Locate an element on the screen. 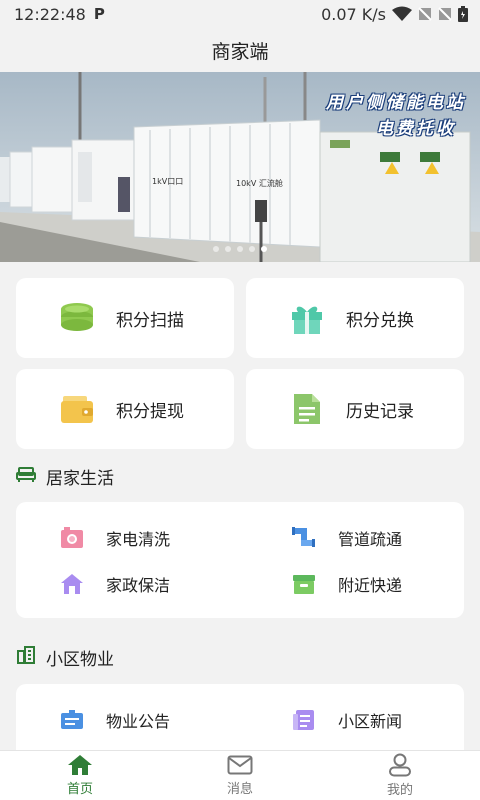  tab-messages-label: 消息 is located at coordinates (239, 789).